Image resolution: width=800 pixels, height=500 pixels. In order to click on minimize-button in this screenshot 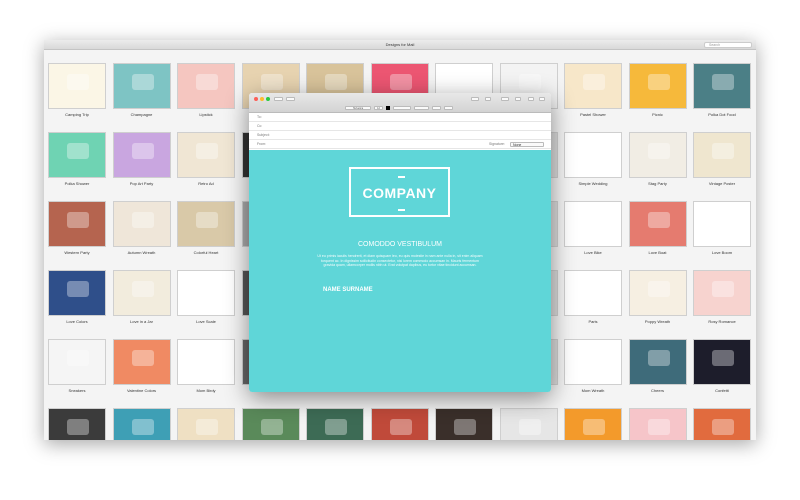, I will do `click(262, 99)`.